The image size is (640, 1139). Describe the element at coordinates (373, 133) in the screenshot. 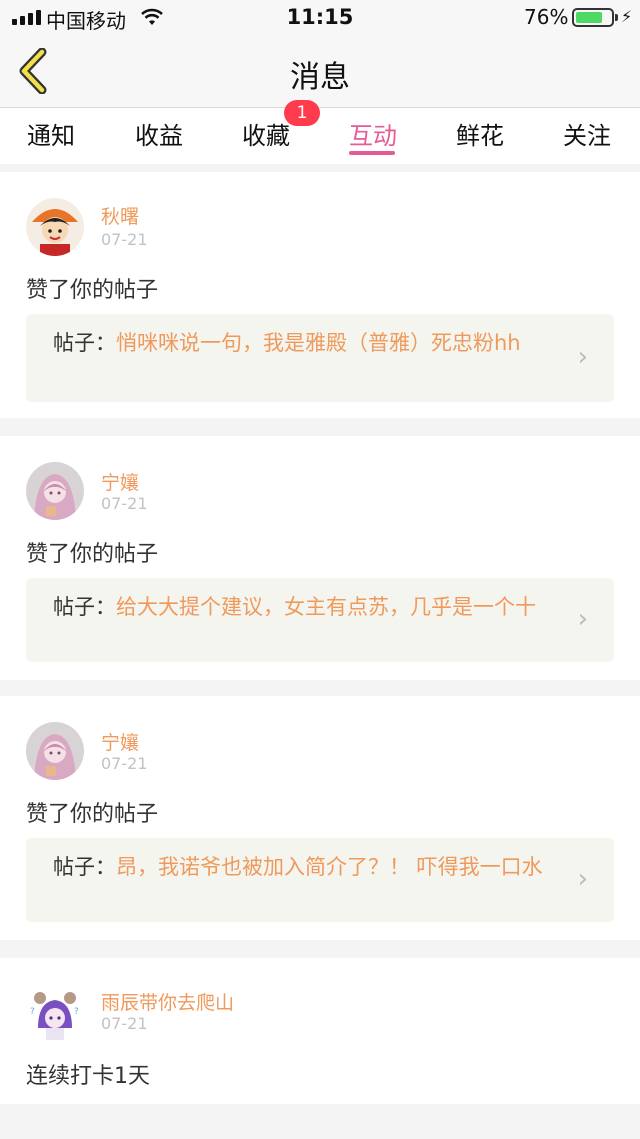

I see `tab-interactions: 互动` at that location.